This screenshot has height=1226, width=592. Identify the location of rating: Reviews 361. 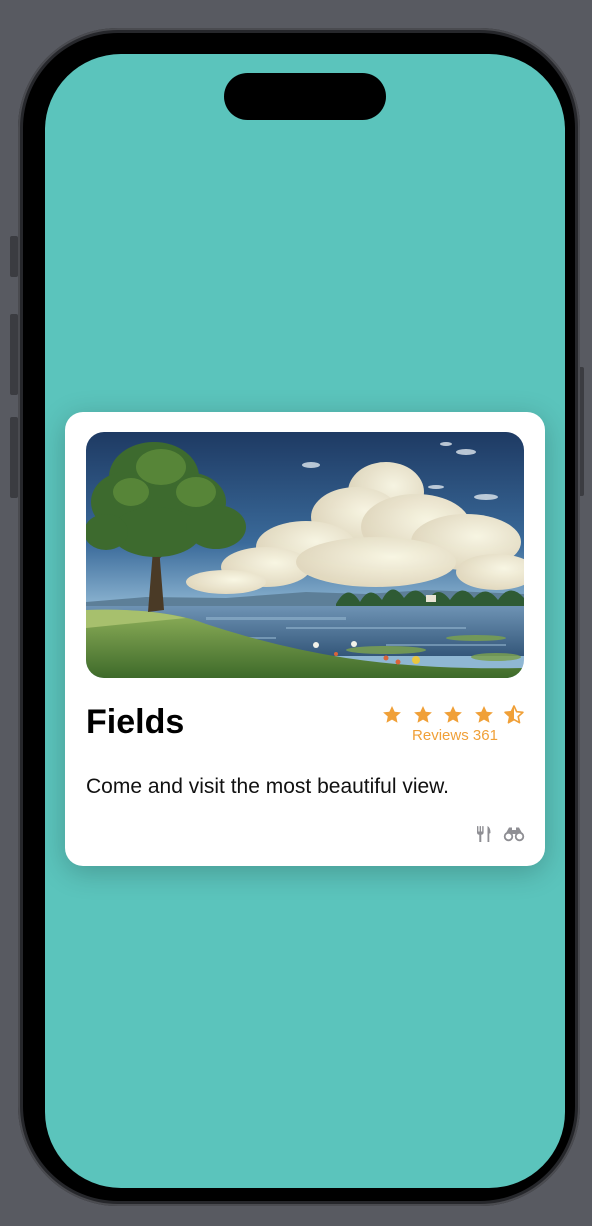
(453, 724).